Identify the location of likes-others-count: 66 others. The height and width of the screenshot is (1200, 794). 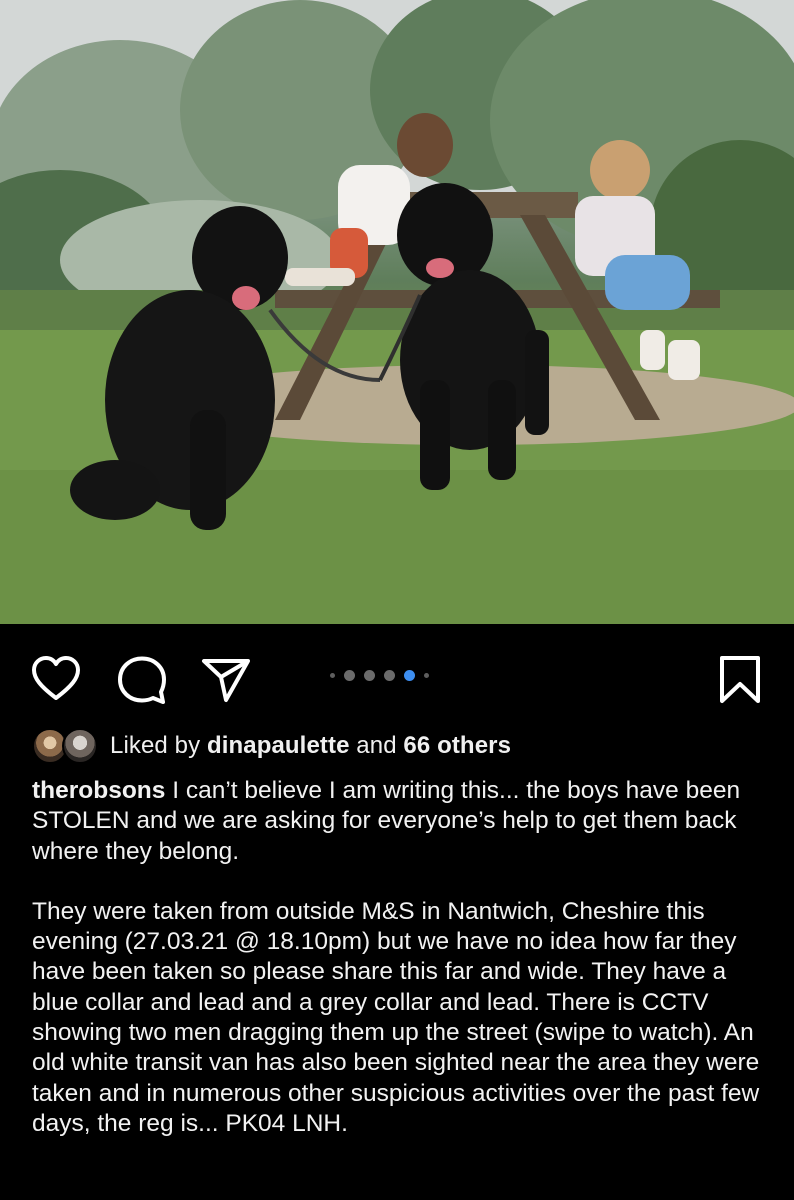
(457, 745).